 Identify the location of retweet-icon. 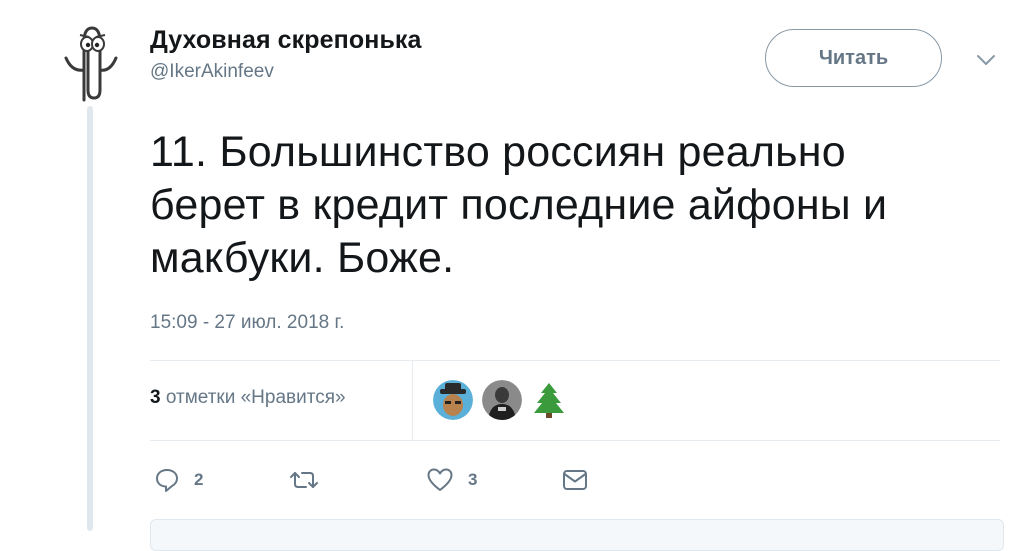
(304, 480).